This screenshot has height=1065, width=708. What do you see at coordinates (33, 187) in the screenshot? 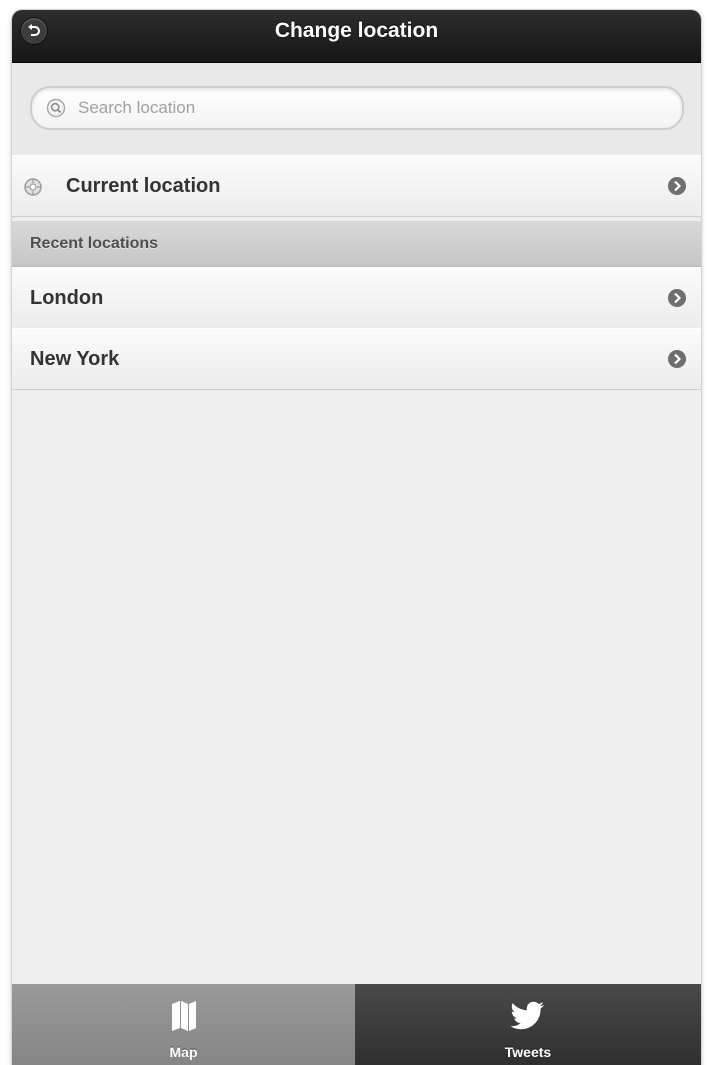
I see `location-target-icon` at bounding box center [33, 187].